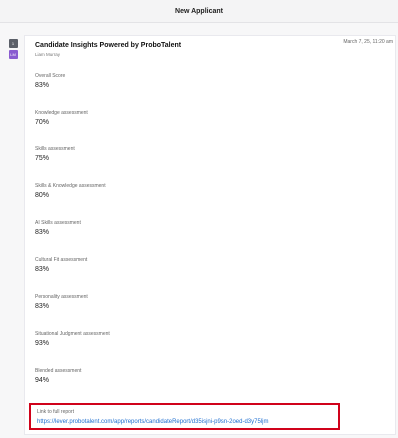  Describe the element at coordinates (50, 81) in the screenshot. I see `metric-overall-score: Overall Score 83%` at that location.